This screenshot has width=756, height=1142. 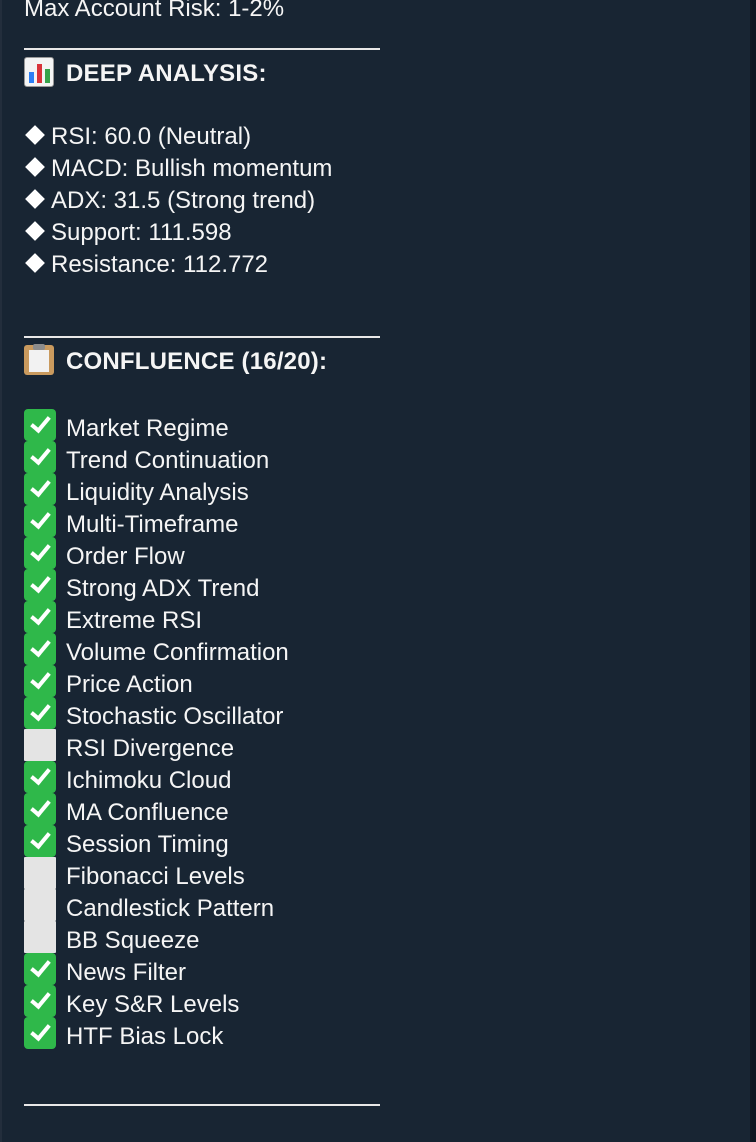 I want to click on analysis-item-rsi: RSI: 60.0 (Neutral), so click(x=387, y=137).